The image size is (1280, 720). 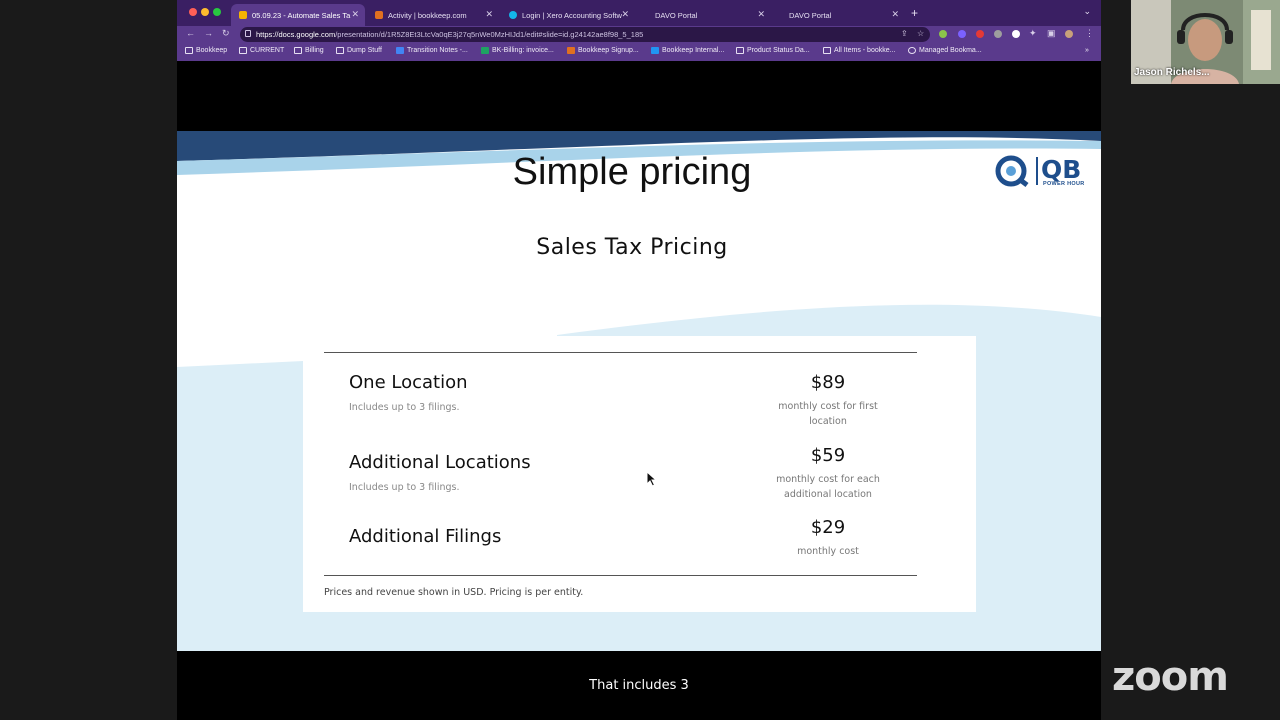 I want to click on share-icon: ⇪, so click(x=904, y=33).